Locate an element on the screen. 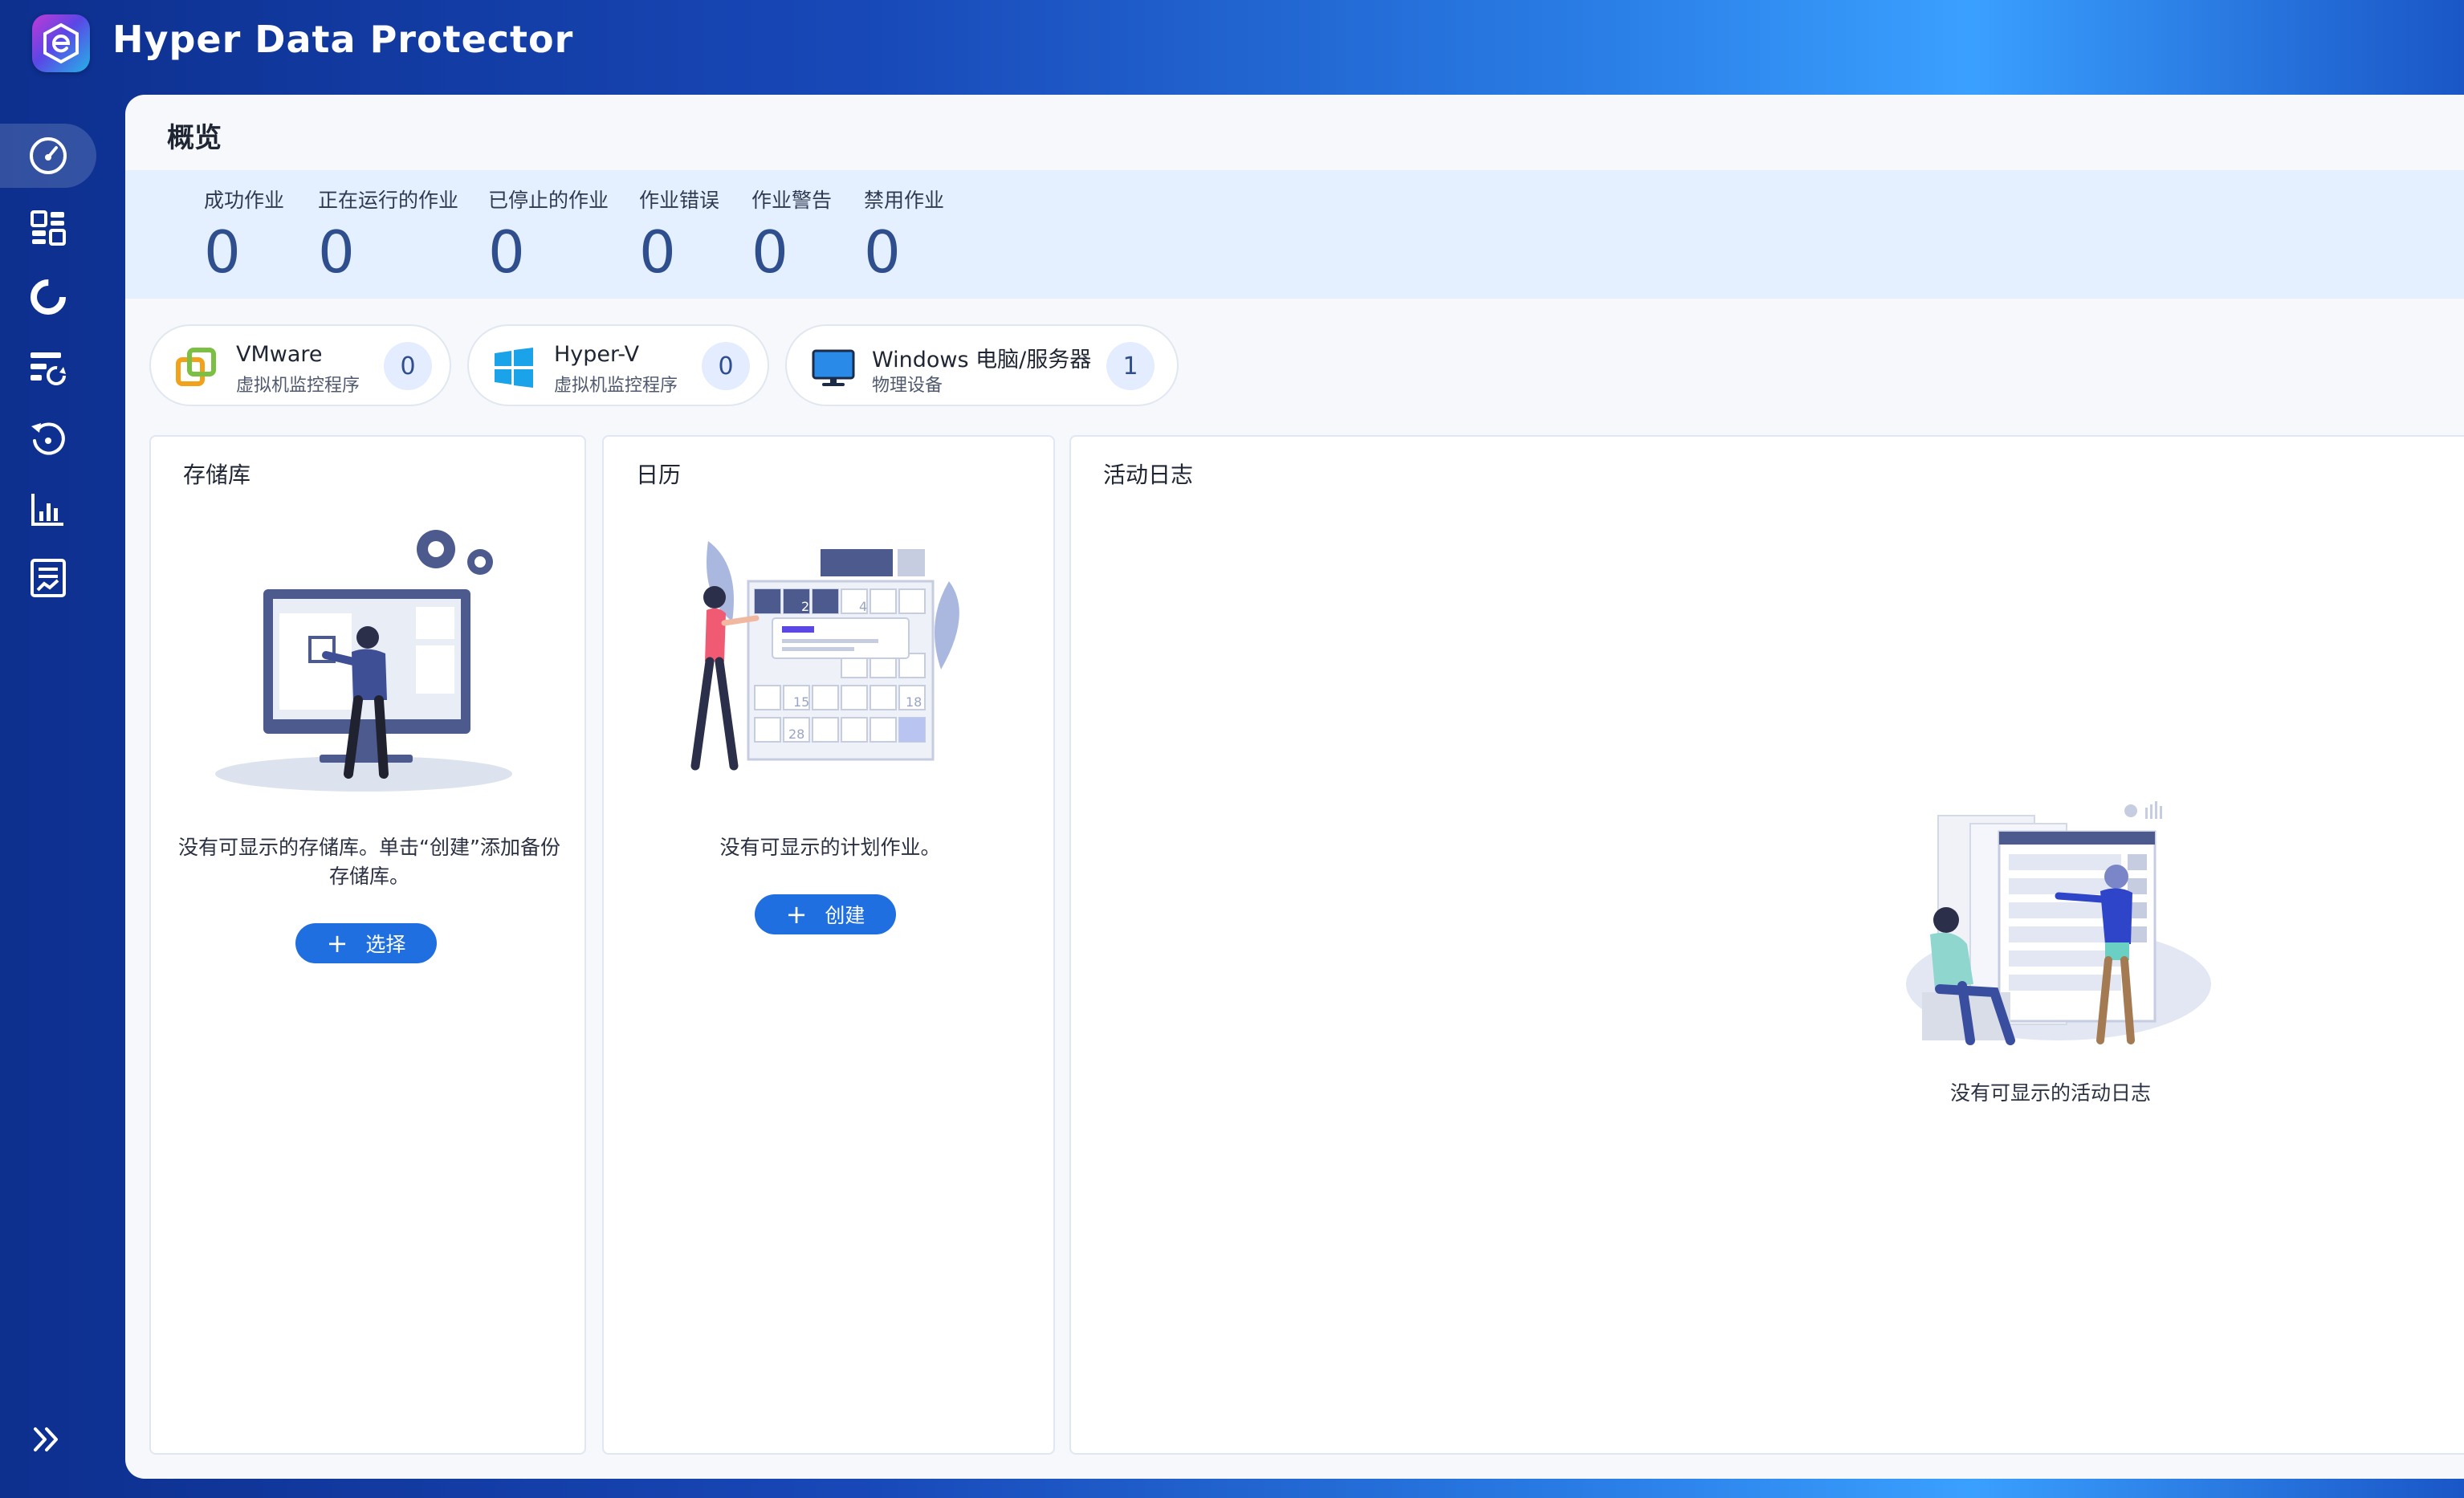 This screenshot has height=1498, width=2464. platform-name: Windows 电脑/服务器 is located at coordinates (982, 360).